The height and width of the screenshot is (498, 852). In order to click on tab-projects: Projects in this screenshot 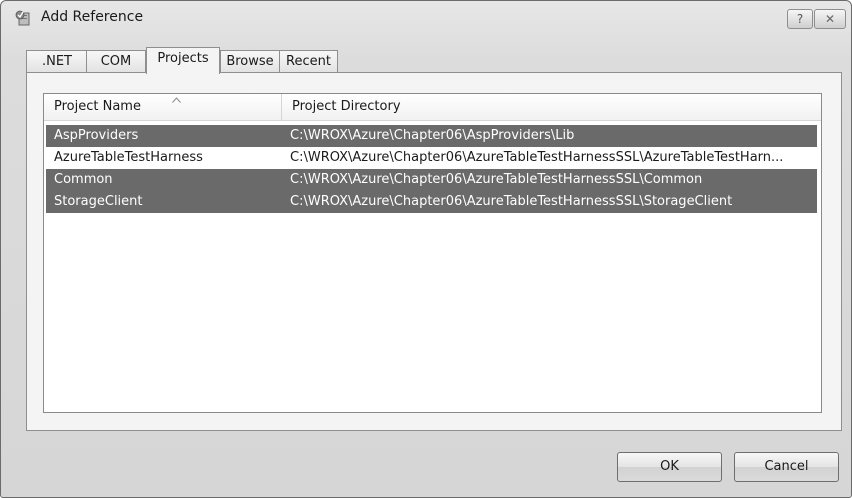, I will do `click(183, 60)`.